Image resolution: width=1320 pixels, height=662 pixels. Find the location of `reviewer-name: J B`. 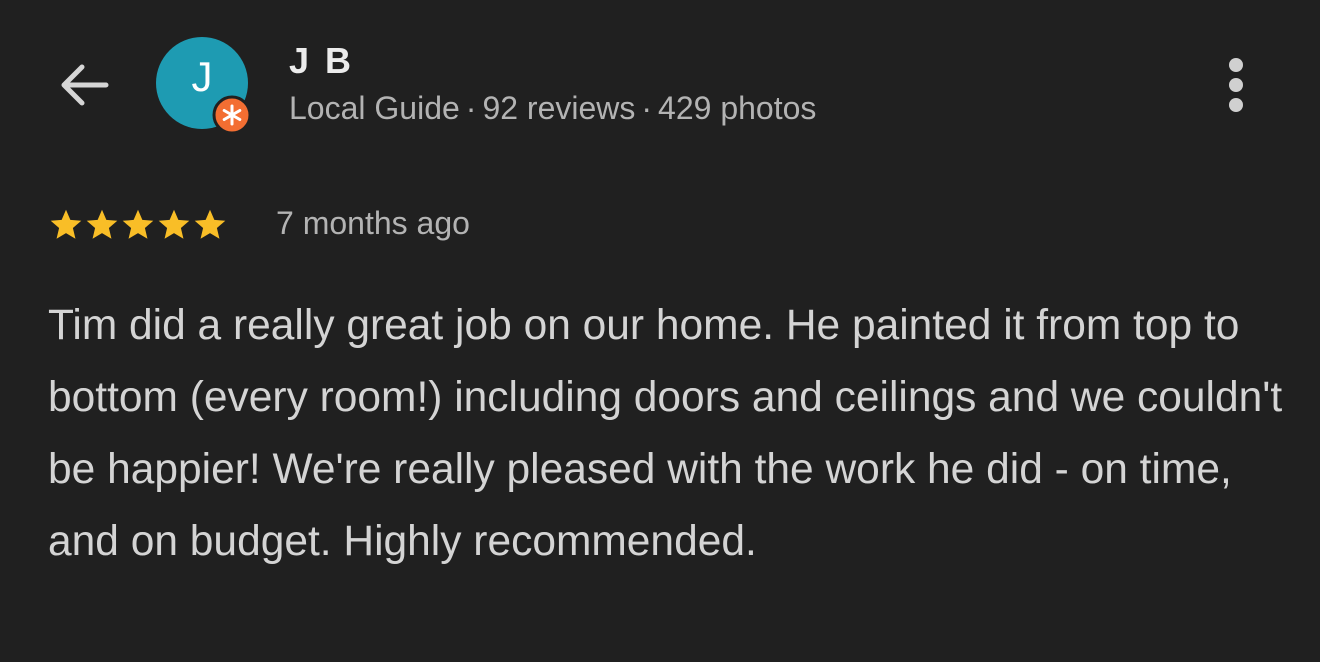

reviewer-name: J B is located at coordinates (321, 61).